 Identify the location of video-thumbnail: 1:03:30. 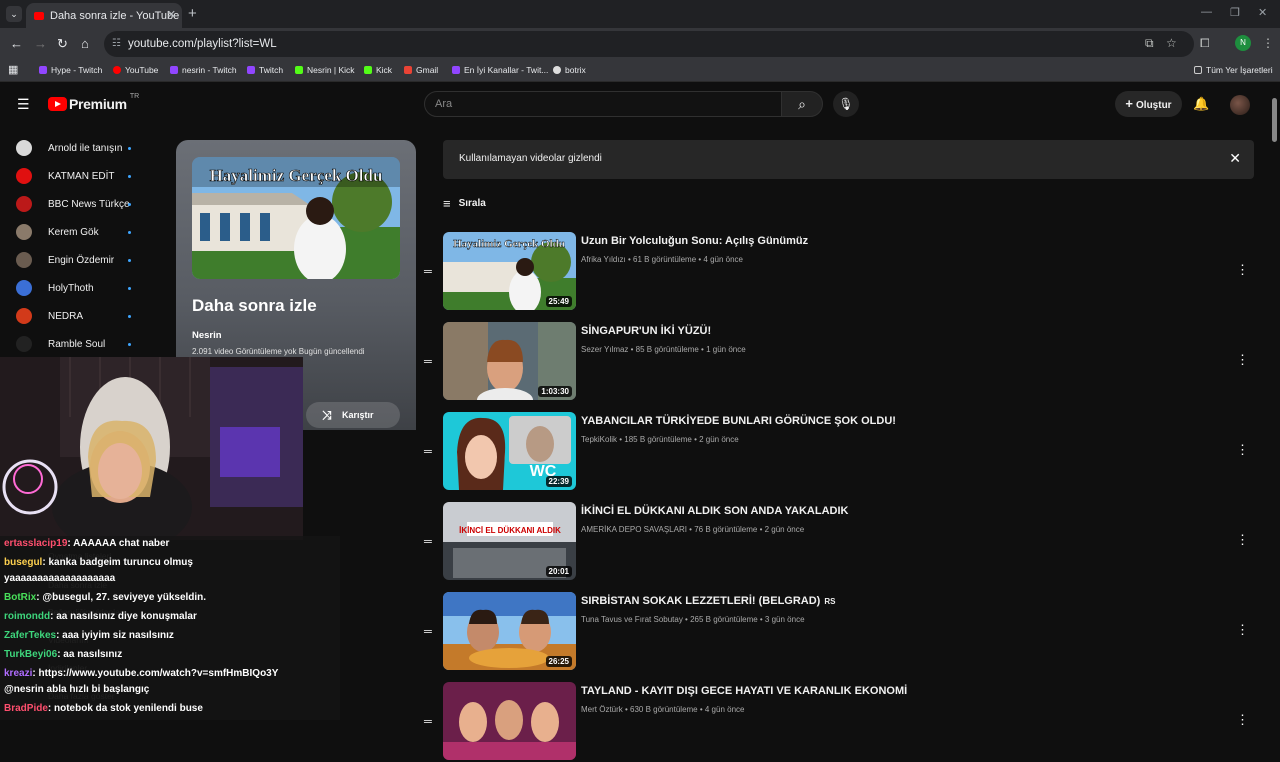
(509, 361).